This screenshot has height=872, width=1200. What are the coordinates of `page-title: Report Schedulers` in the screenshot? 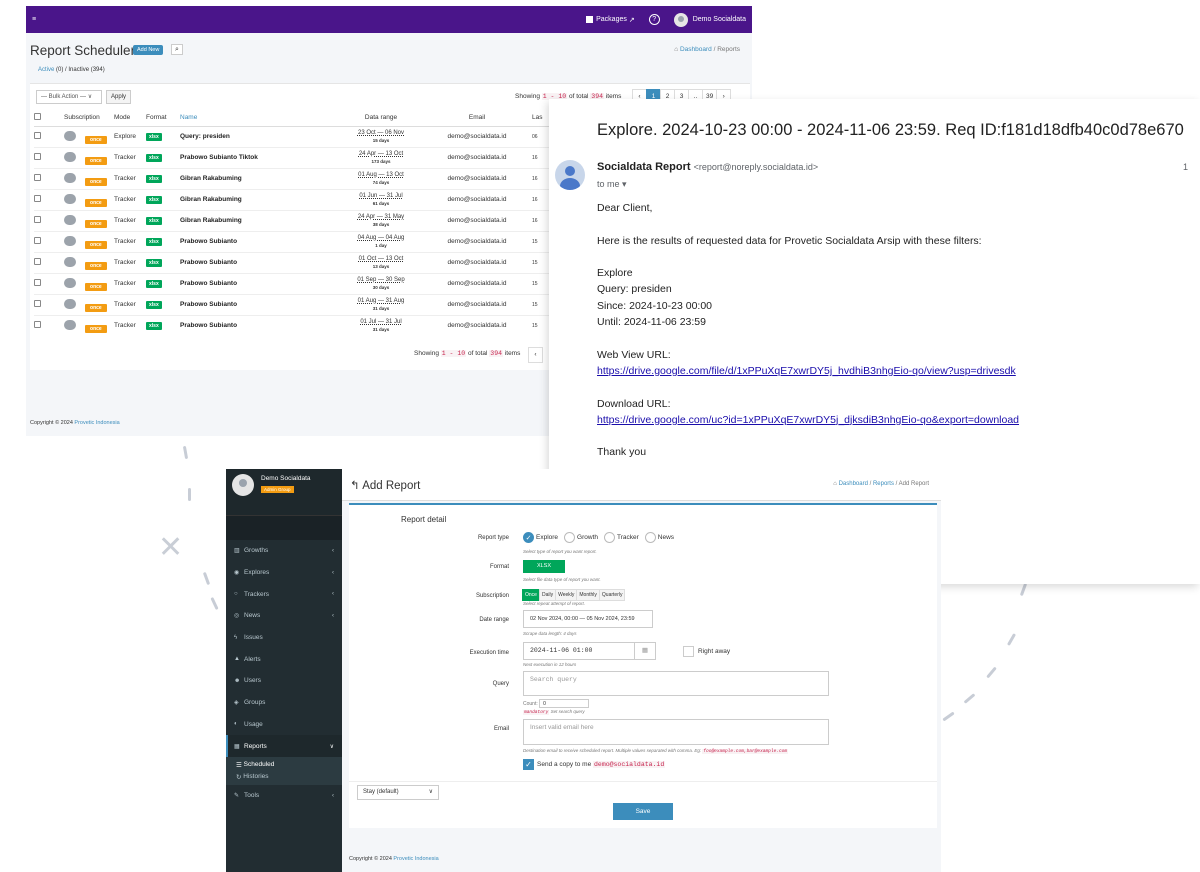 It's located at (86, 50).